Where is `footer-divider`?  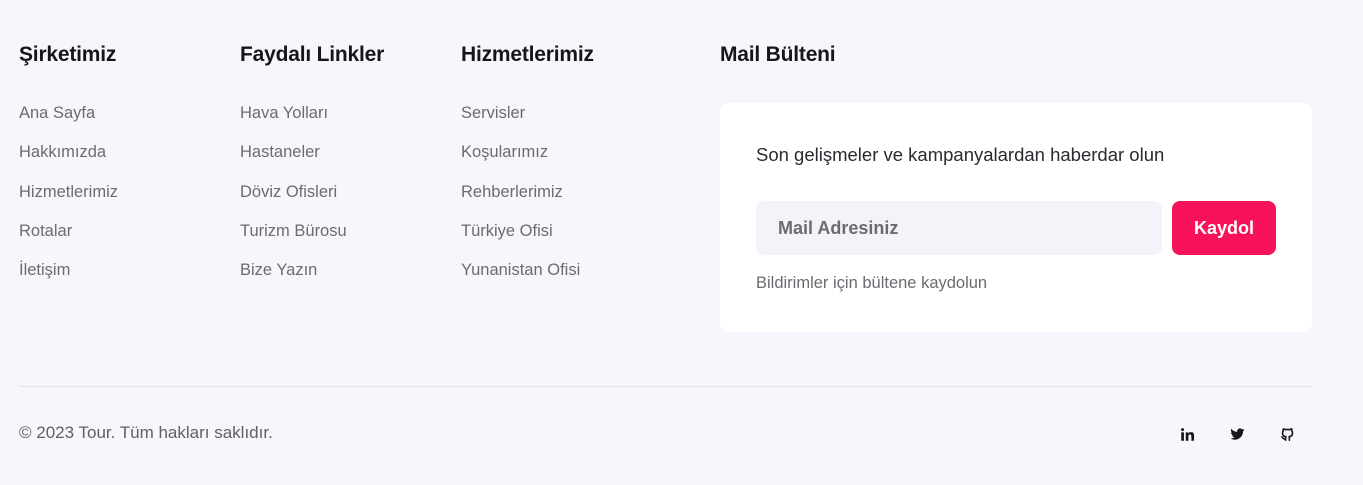
footer-divider is located at coordinates (665, 386).